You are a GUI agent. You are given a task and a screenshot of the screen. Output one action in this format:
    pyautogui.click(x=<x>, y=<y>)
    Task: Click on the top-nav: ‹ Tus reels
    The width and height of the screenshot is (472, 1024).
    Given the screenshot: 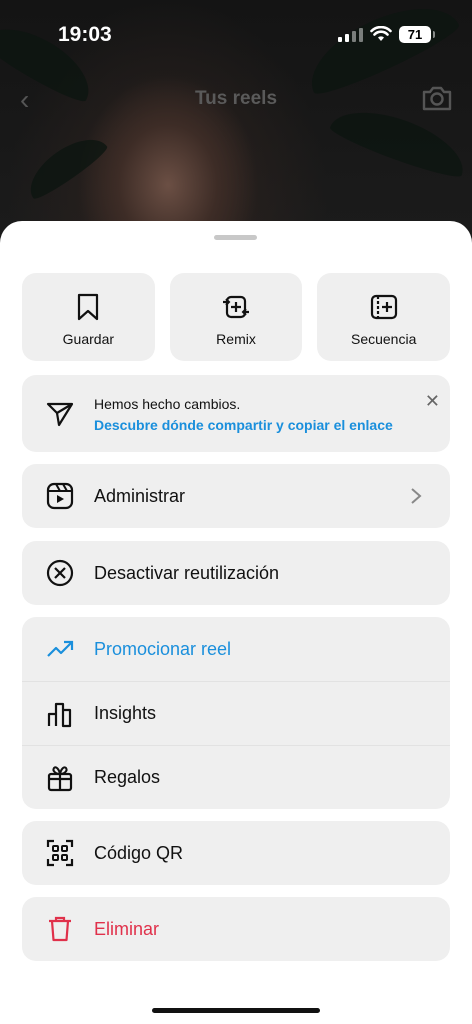 What is the action you would take?
    pyautogui.click(x=236, y=100)
    